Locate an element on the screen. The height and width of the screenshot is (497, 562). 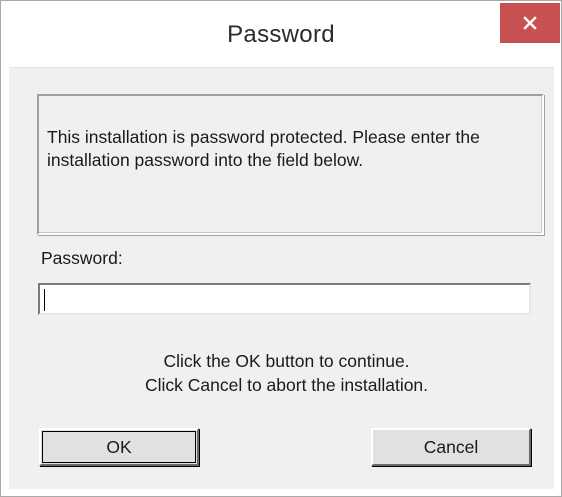
instruction-continue: Click the OK button to continue. is located at coordinates (286, 361).